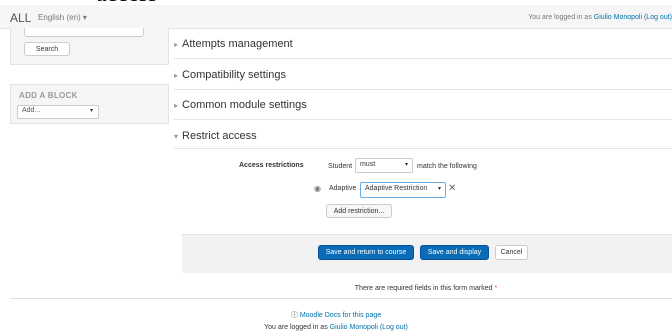 The height and width of the screenshot is (333, 672). What do you see at coordinates (219, 136) in the screenshot?
I see `section-title: Restrict access` at bounding box center [219, 136].